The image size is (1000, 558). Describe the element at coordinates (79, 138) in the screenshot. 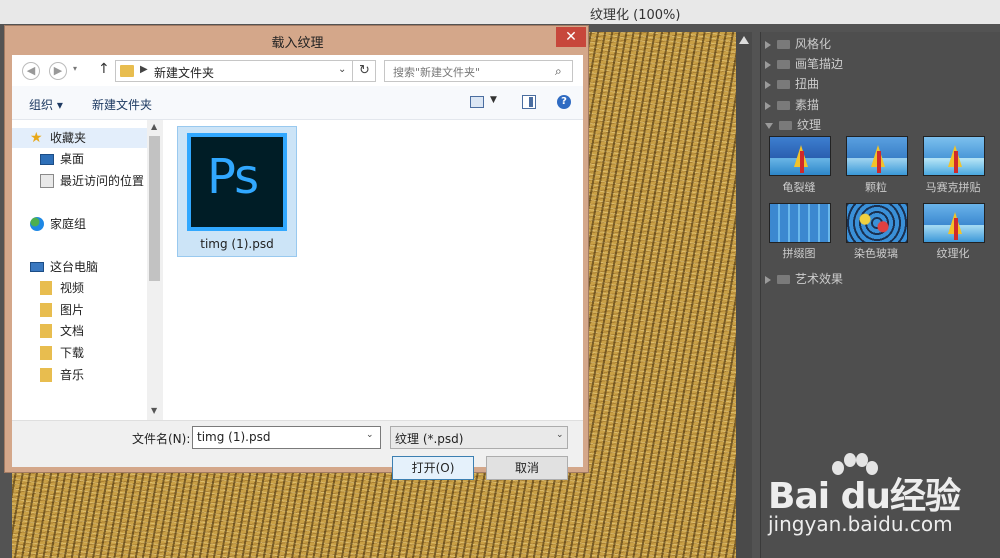

I see `nav-favorites: ★ 收藏夹` at that location.